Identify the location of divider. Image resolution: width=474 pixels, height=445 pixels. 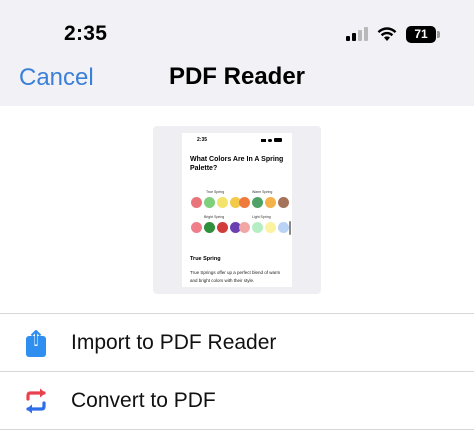
(237, 429).